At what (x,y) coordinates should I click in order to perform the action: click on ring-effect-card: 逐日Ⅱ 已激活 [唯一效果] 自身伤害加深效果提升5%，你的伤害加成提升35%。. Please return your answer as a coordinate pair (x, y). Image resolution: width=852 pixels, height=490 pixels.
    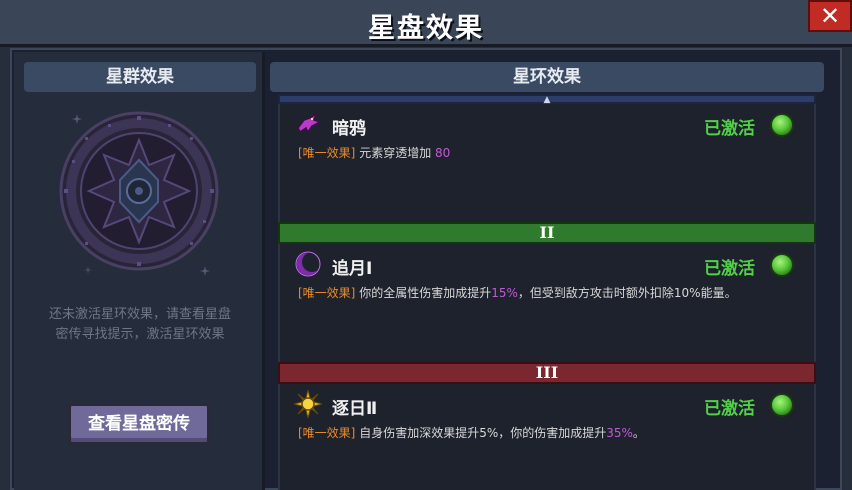
    Looking at the image, I should click on (547, 437).